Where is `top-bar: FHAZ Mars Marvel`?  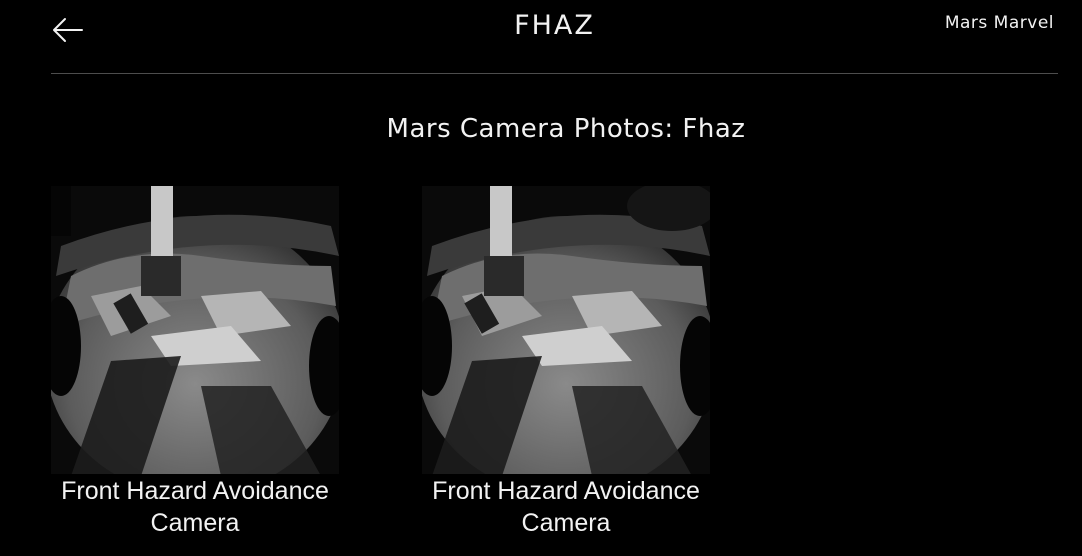 top-bar: FHAZ Mars Marvel is located at coordinates (554, 37).